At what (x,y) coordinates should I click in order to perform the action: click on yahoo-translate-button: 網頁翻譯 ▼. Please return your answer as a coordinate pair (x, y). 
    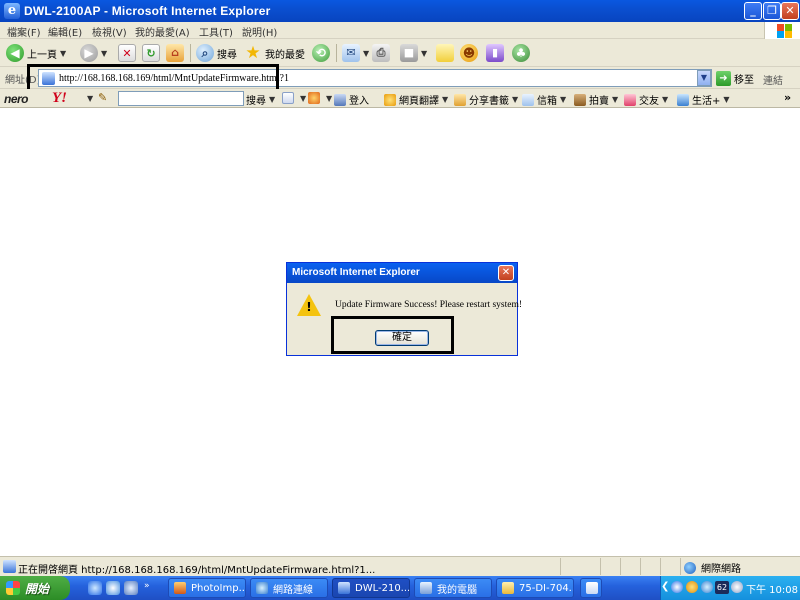
    Looking at the image, I should click on (416, 99).